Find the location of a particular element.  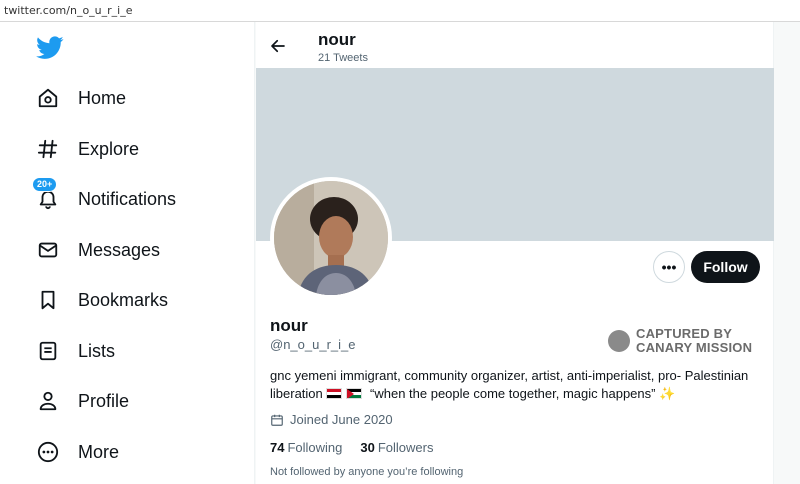

envelope-icon is located at coordinates (48, 250).